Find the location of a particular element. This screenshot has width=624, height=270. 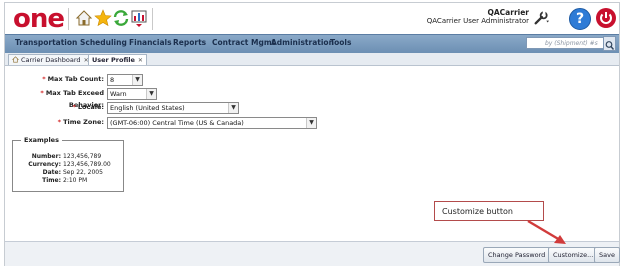

max-tab-exceed-select: Warn ▼ is located at coordinates (132, 94).